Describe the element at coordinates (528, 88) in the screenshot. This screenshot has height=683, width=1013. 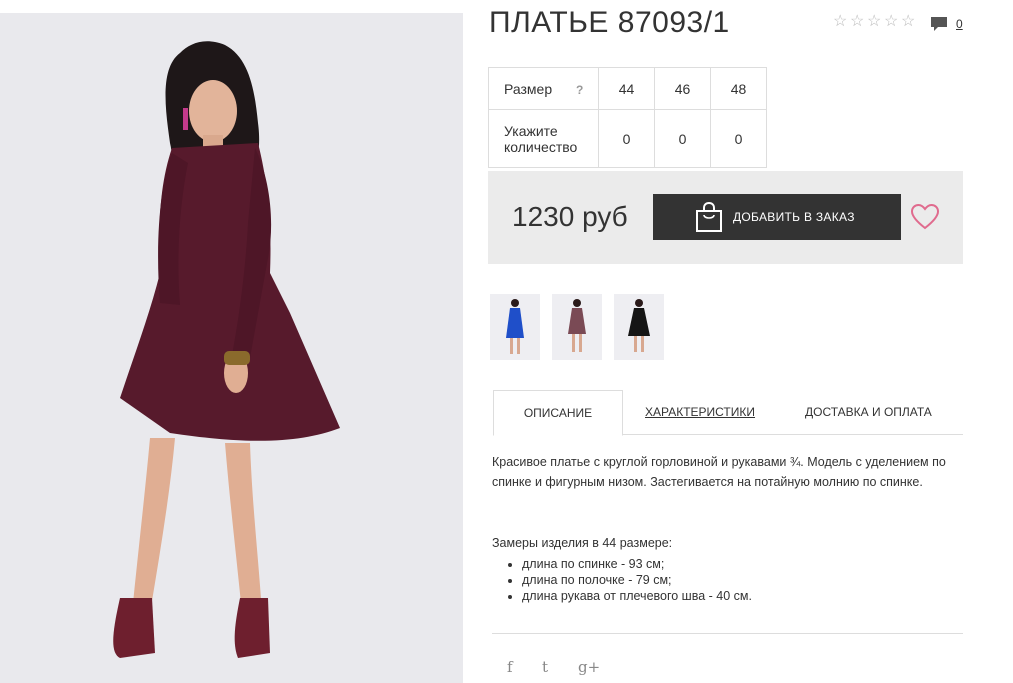
I see `size-label: Размер` at that location.